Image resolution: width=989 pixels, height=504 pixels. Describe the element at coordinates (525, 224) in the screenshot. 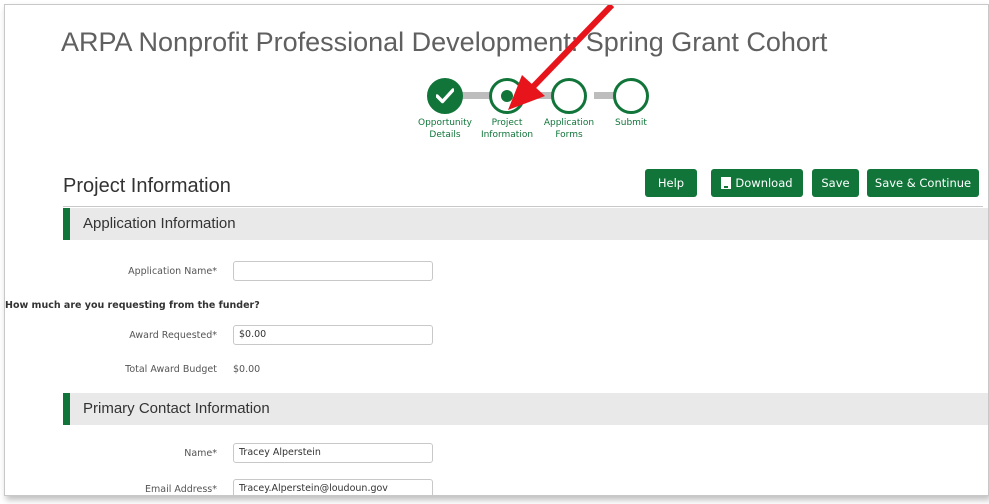

I see `application-information-header: Application Information` at that location.